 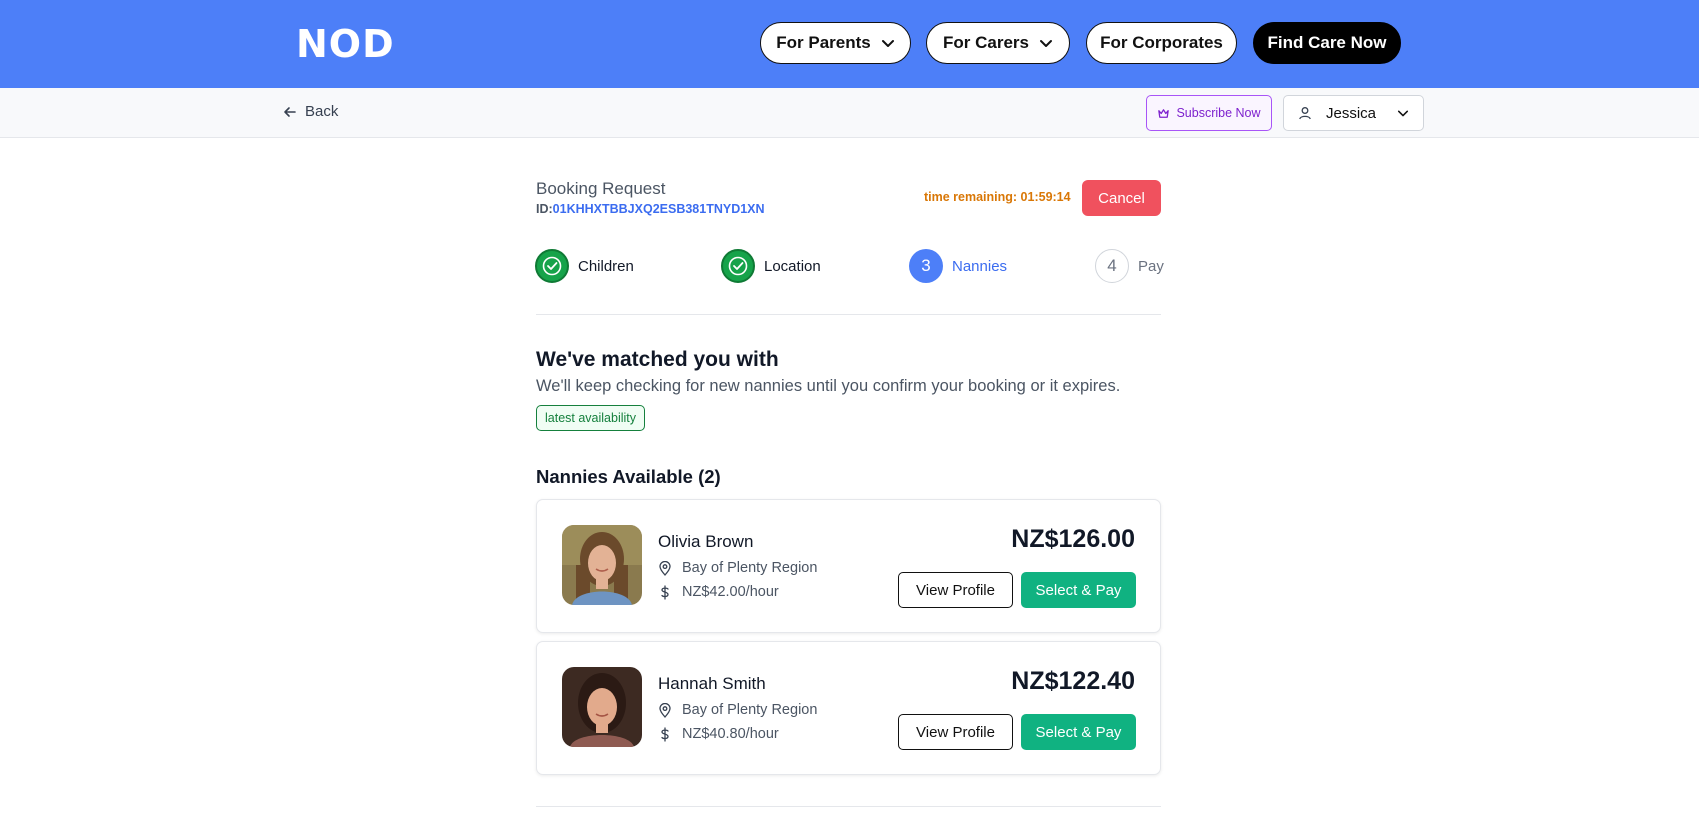 I want to click on back-label: Back, so click(x=322, y=111).